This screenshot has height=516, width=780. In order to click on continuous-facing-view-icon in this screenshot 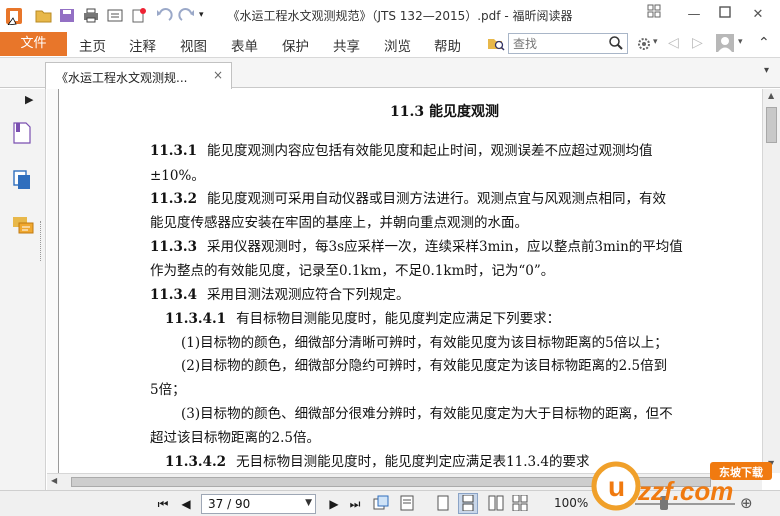, I will do `click(520, 504)`.